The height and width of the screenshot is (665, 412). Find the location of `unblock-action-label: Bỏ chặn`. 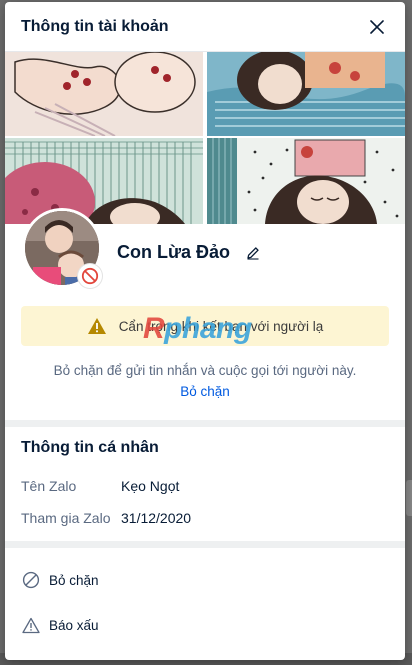

unblock-action-label: Bỏ chặn is located at coordinates (74, 580).